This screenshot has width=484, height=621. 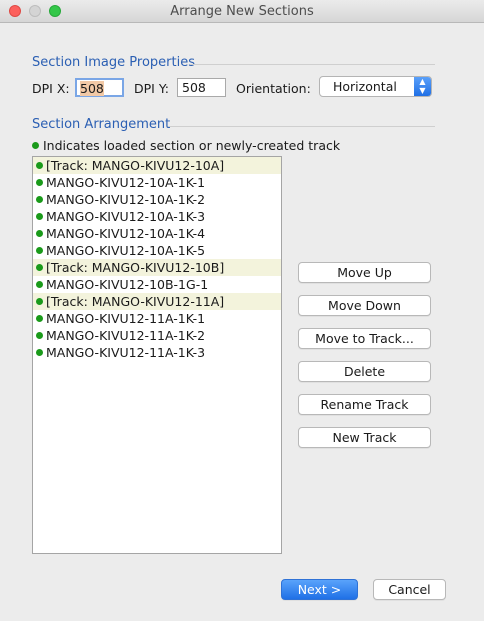 I want to click on arrangement-divider, so click(x=301, y=126).